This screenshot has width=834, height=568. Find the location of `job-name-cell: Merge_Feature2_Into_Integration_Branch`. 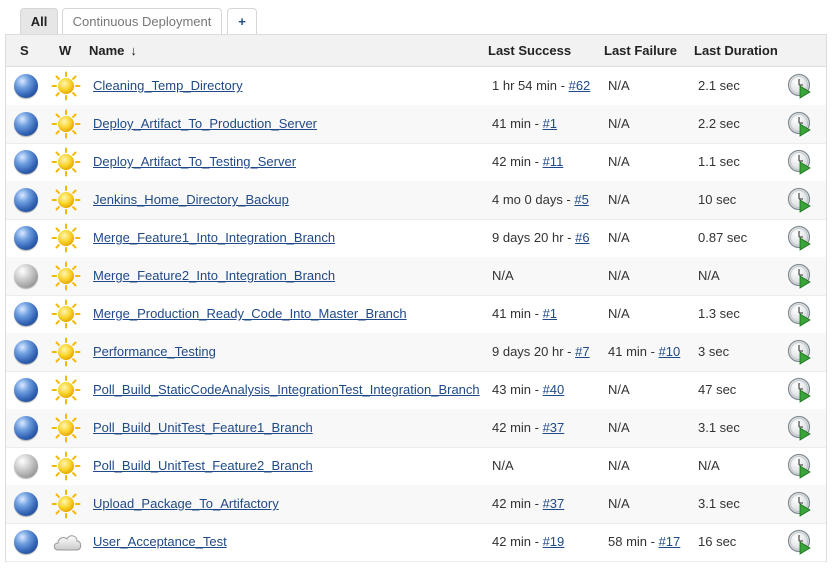

job-name-cell: Merge_Feature2_Into_Integration_Branch is located at coordinates (214, 276).